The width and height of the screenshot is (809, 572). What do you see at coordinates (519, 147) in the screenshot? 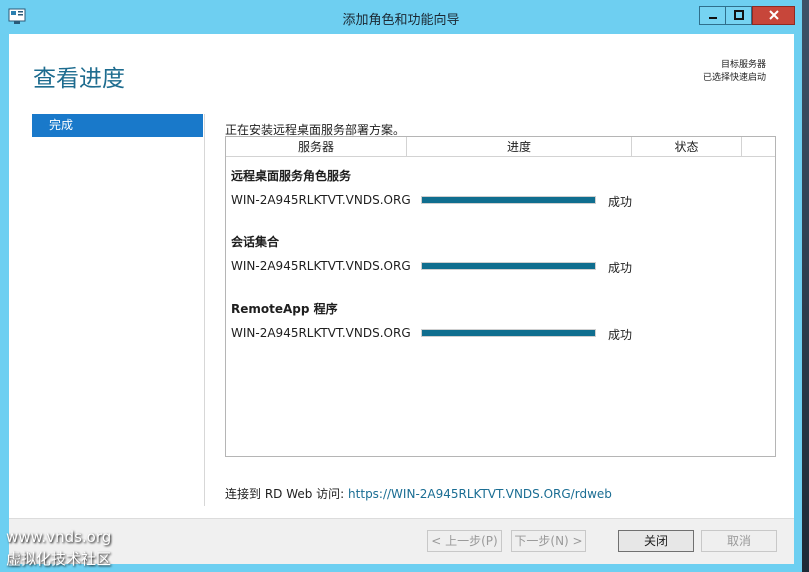
I see `column-header-progress: 进度` at bounding box center [519, 147].